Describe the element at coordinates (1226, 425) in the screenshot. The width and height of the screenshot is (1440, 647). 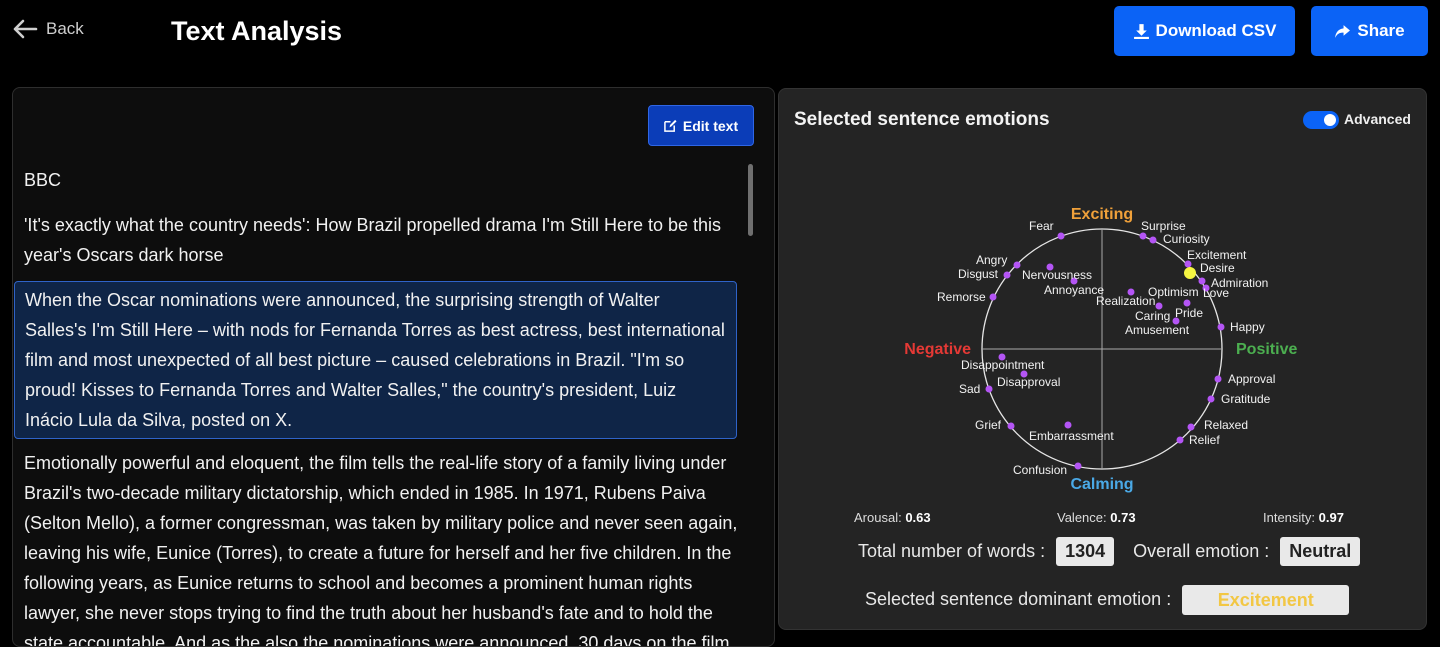
I see `label-relaxed: Relaxed` at that location.